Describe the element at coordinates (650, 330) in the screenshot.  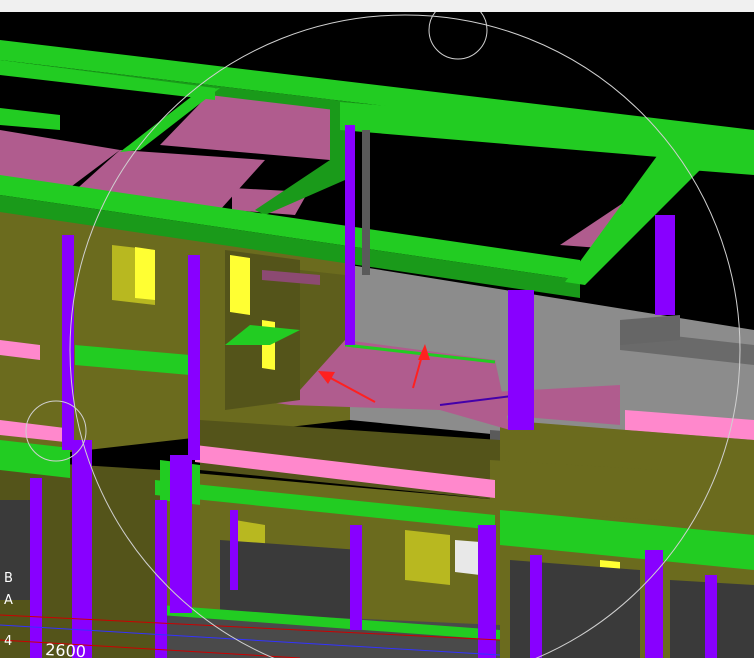
I see `grey-block` at that location.